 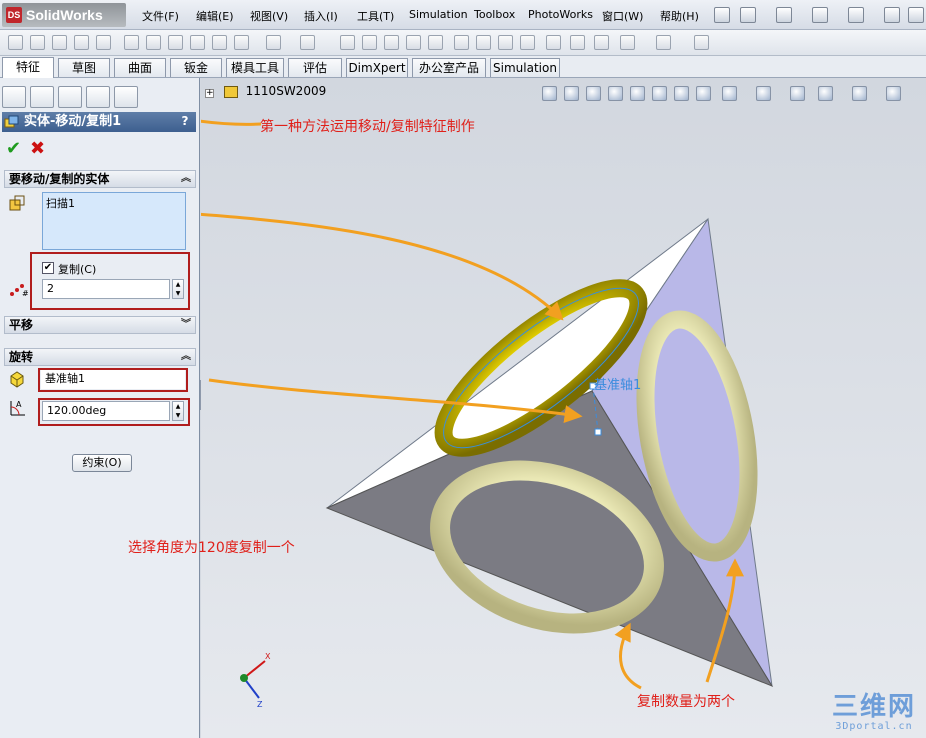 I want to click on help-icon: ?, so click(x=185, y=121).